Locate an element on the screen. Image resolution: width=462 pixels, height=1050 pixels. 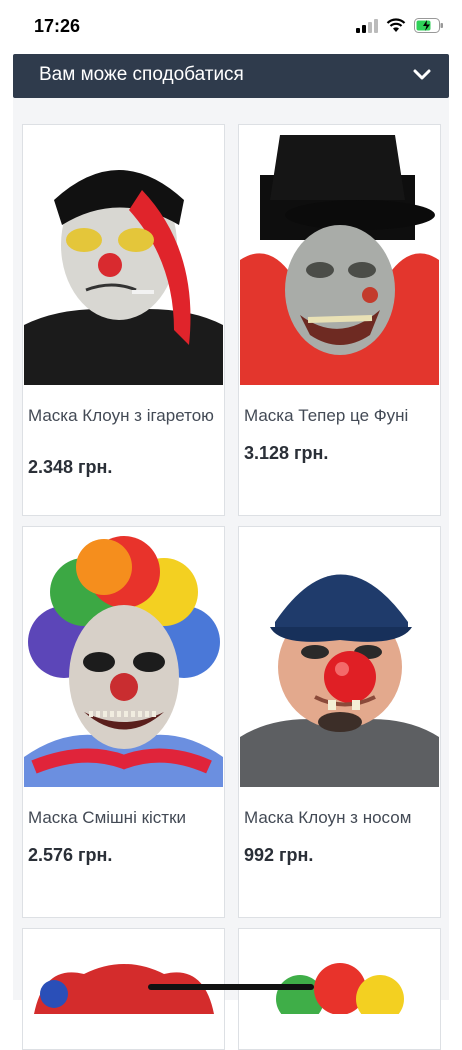
section-title: Вам може сподобатися is located at coordinates (141, 74).